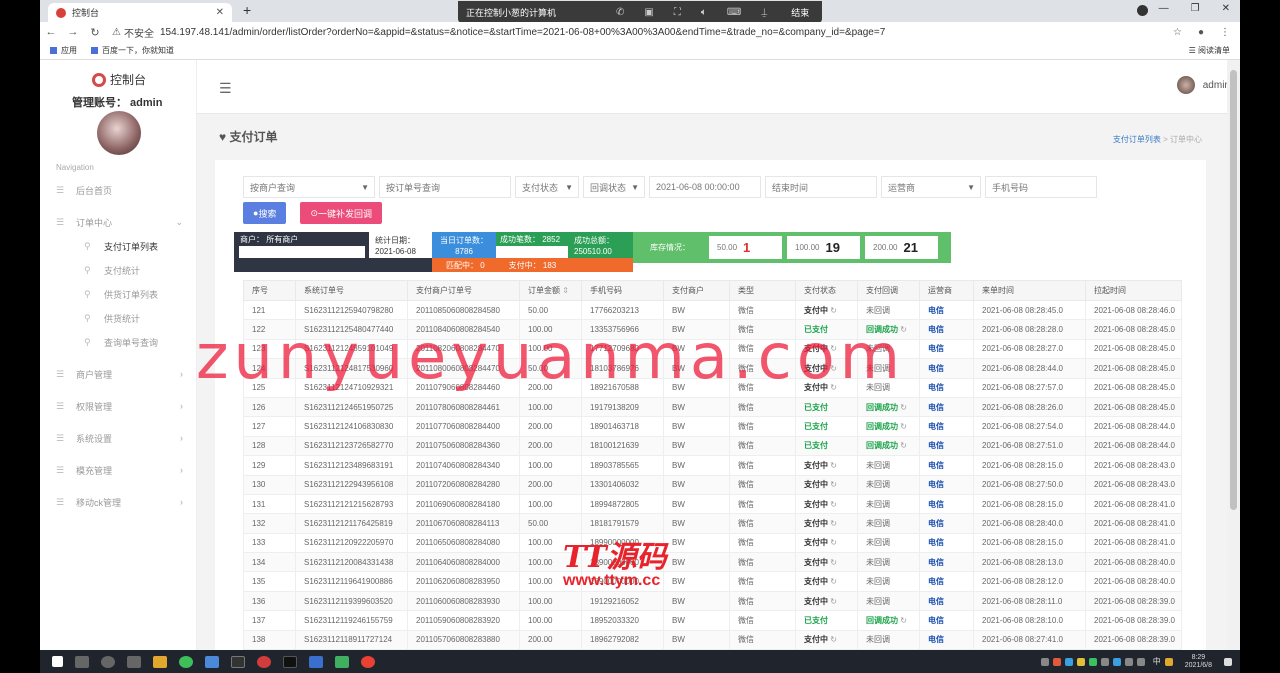 The width and height of the screenshot is (1280, 673). What do you see at coordinates (118, 438) in the screenshot?
I see `sidebar-item-settings: ☰ 系统设置 ›` at bounding box center [118, 438].